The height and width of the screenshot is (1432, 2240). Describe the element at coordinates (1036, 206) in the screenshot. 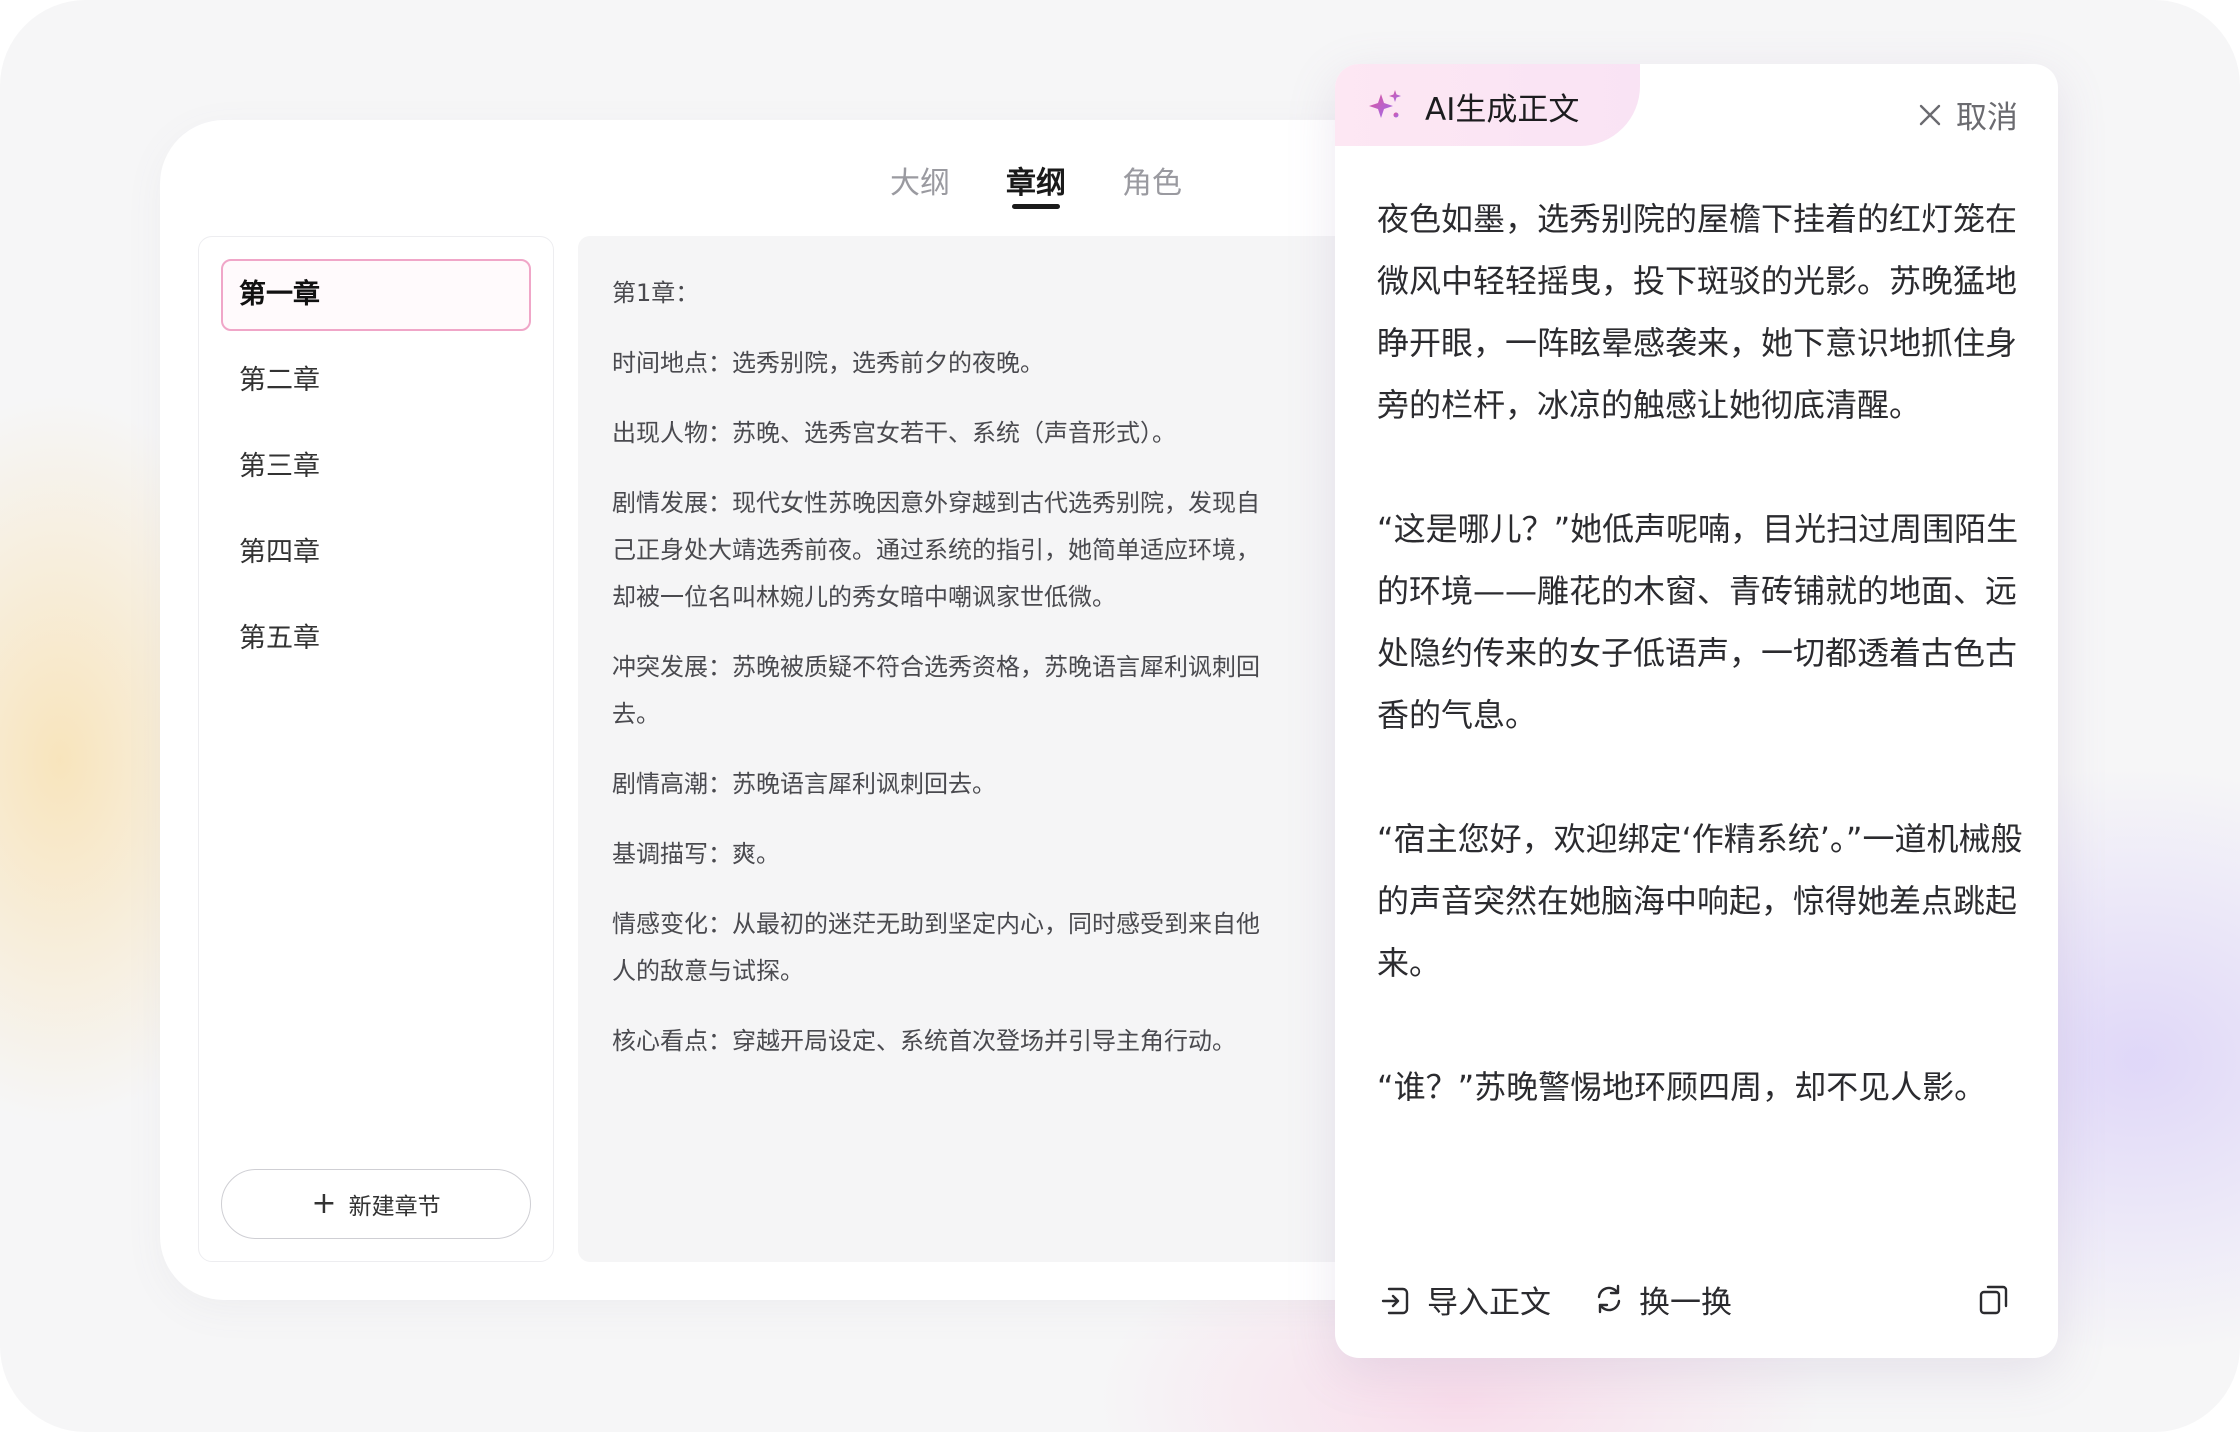

I see `active-tab-indicator` at that location.